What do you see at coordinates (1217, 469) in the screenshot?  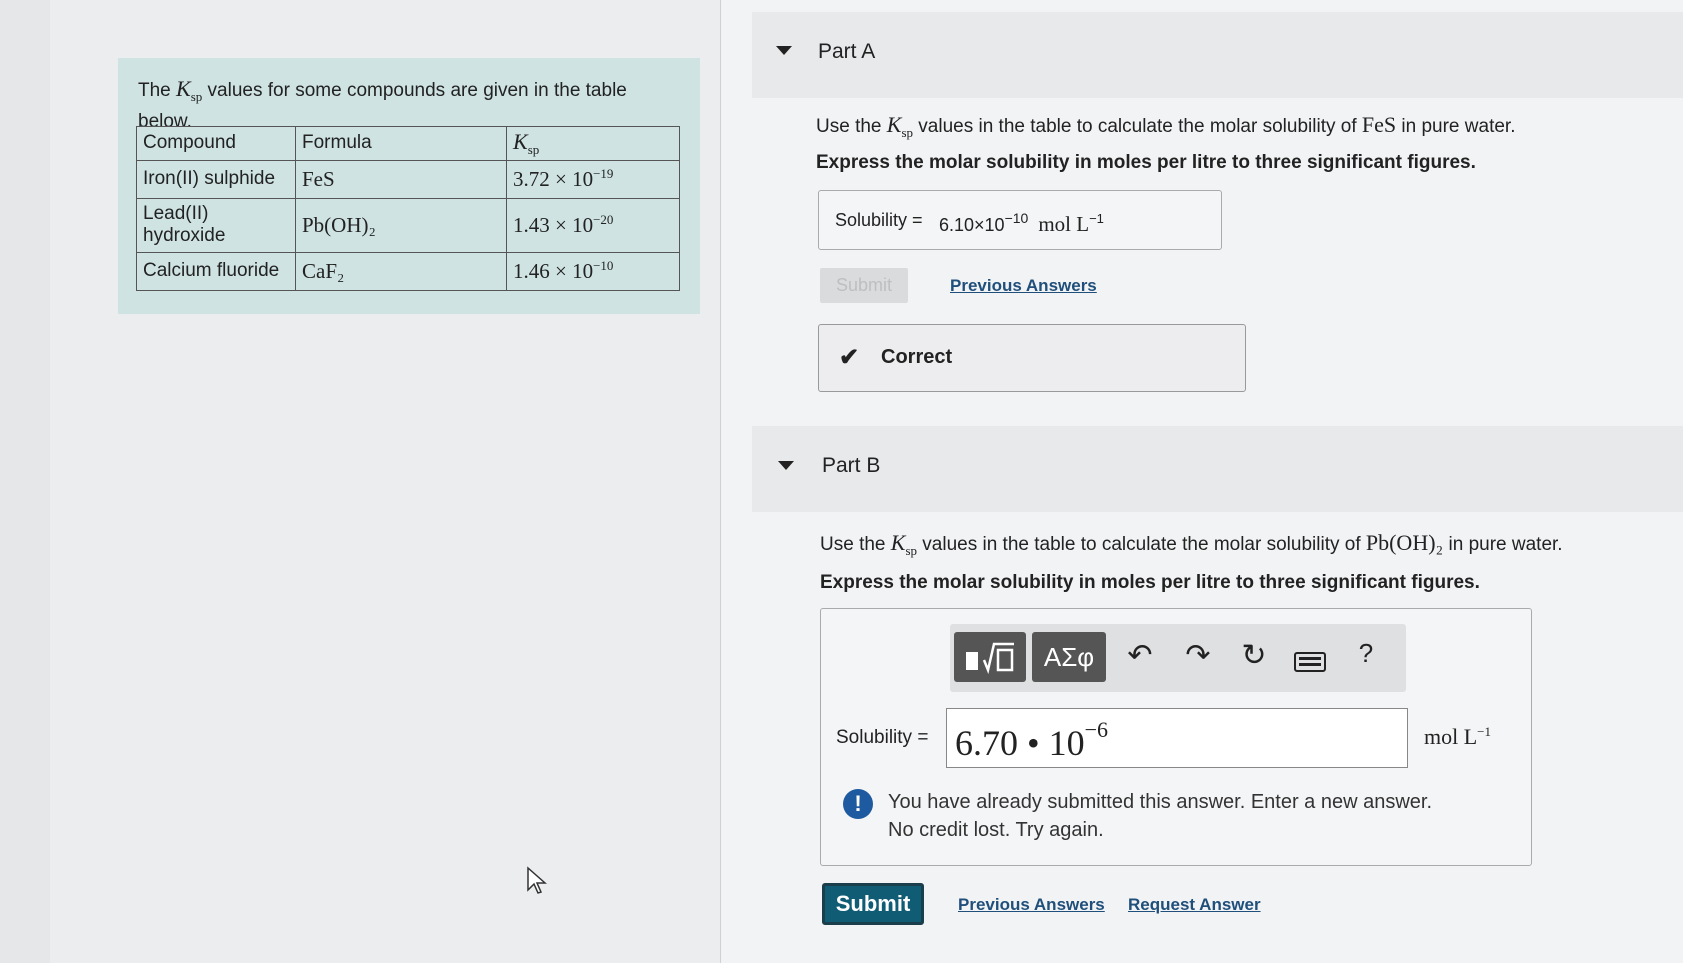 I see `part-b-header` at bounding box center [1217, 469].